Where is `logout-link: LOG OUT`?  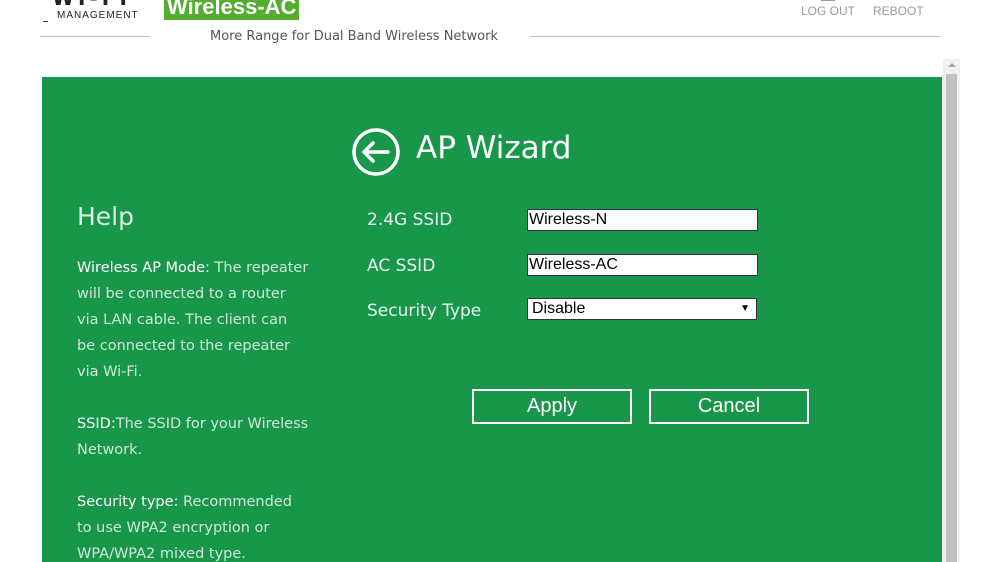
logout-link: LOG OUT is located at coordinates (828, 9).